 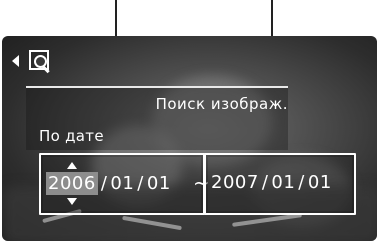 I want to click on back-arrow-icon, so click(x=15, y=61).